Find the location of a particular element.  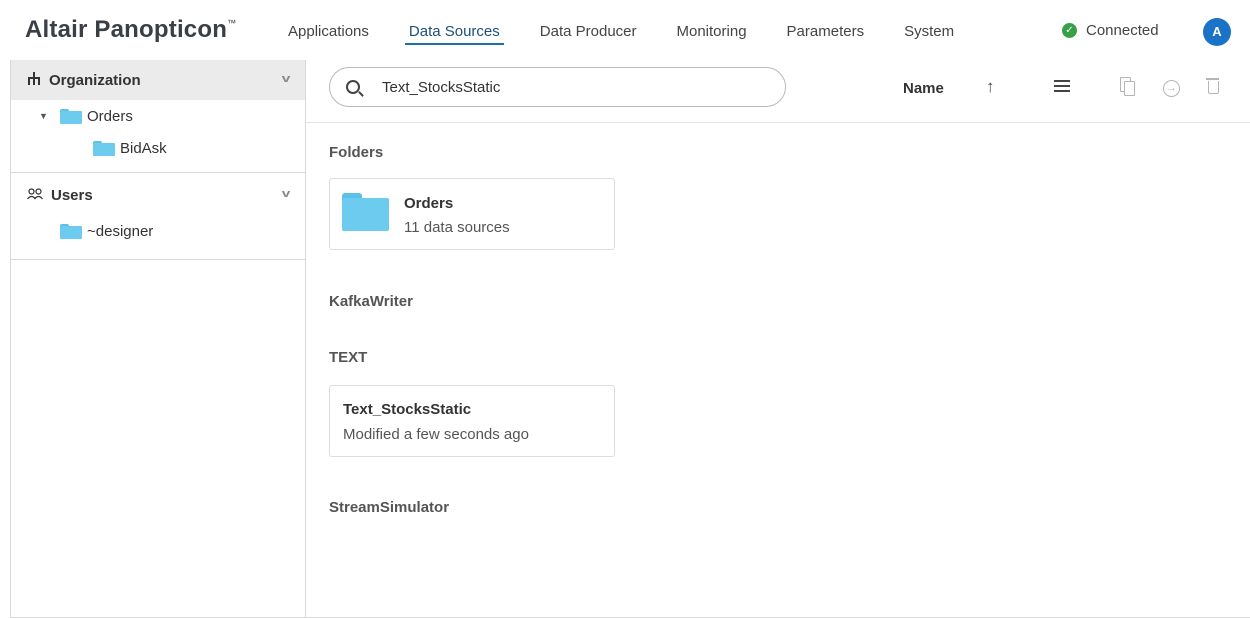

organization-section-header: Organization v is located at coordinates (158, 80).